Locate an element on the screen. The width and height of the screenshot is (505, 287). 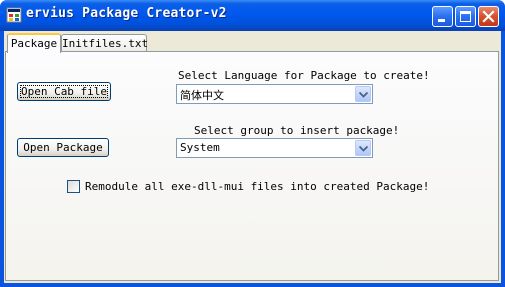
tab-label: Initfiles.txt is located at coordinates (105, 43).